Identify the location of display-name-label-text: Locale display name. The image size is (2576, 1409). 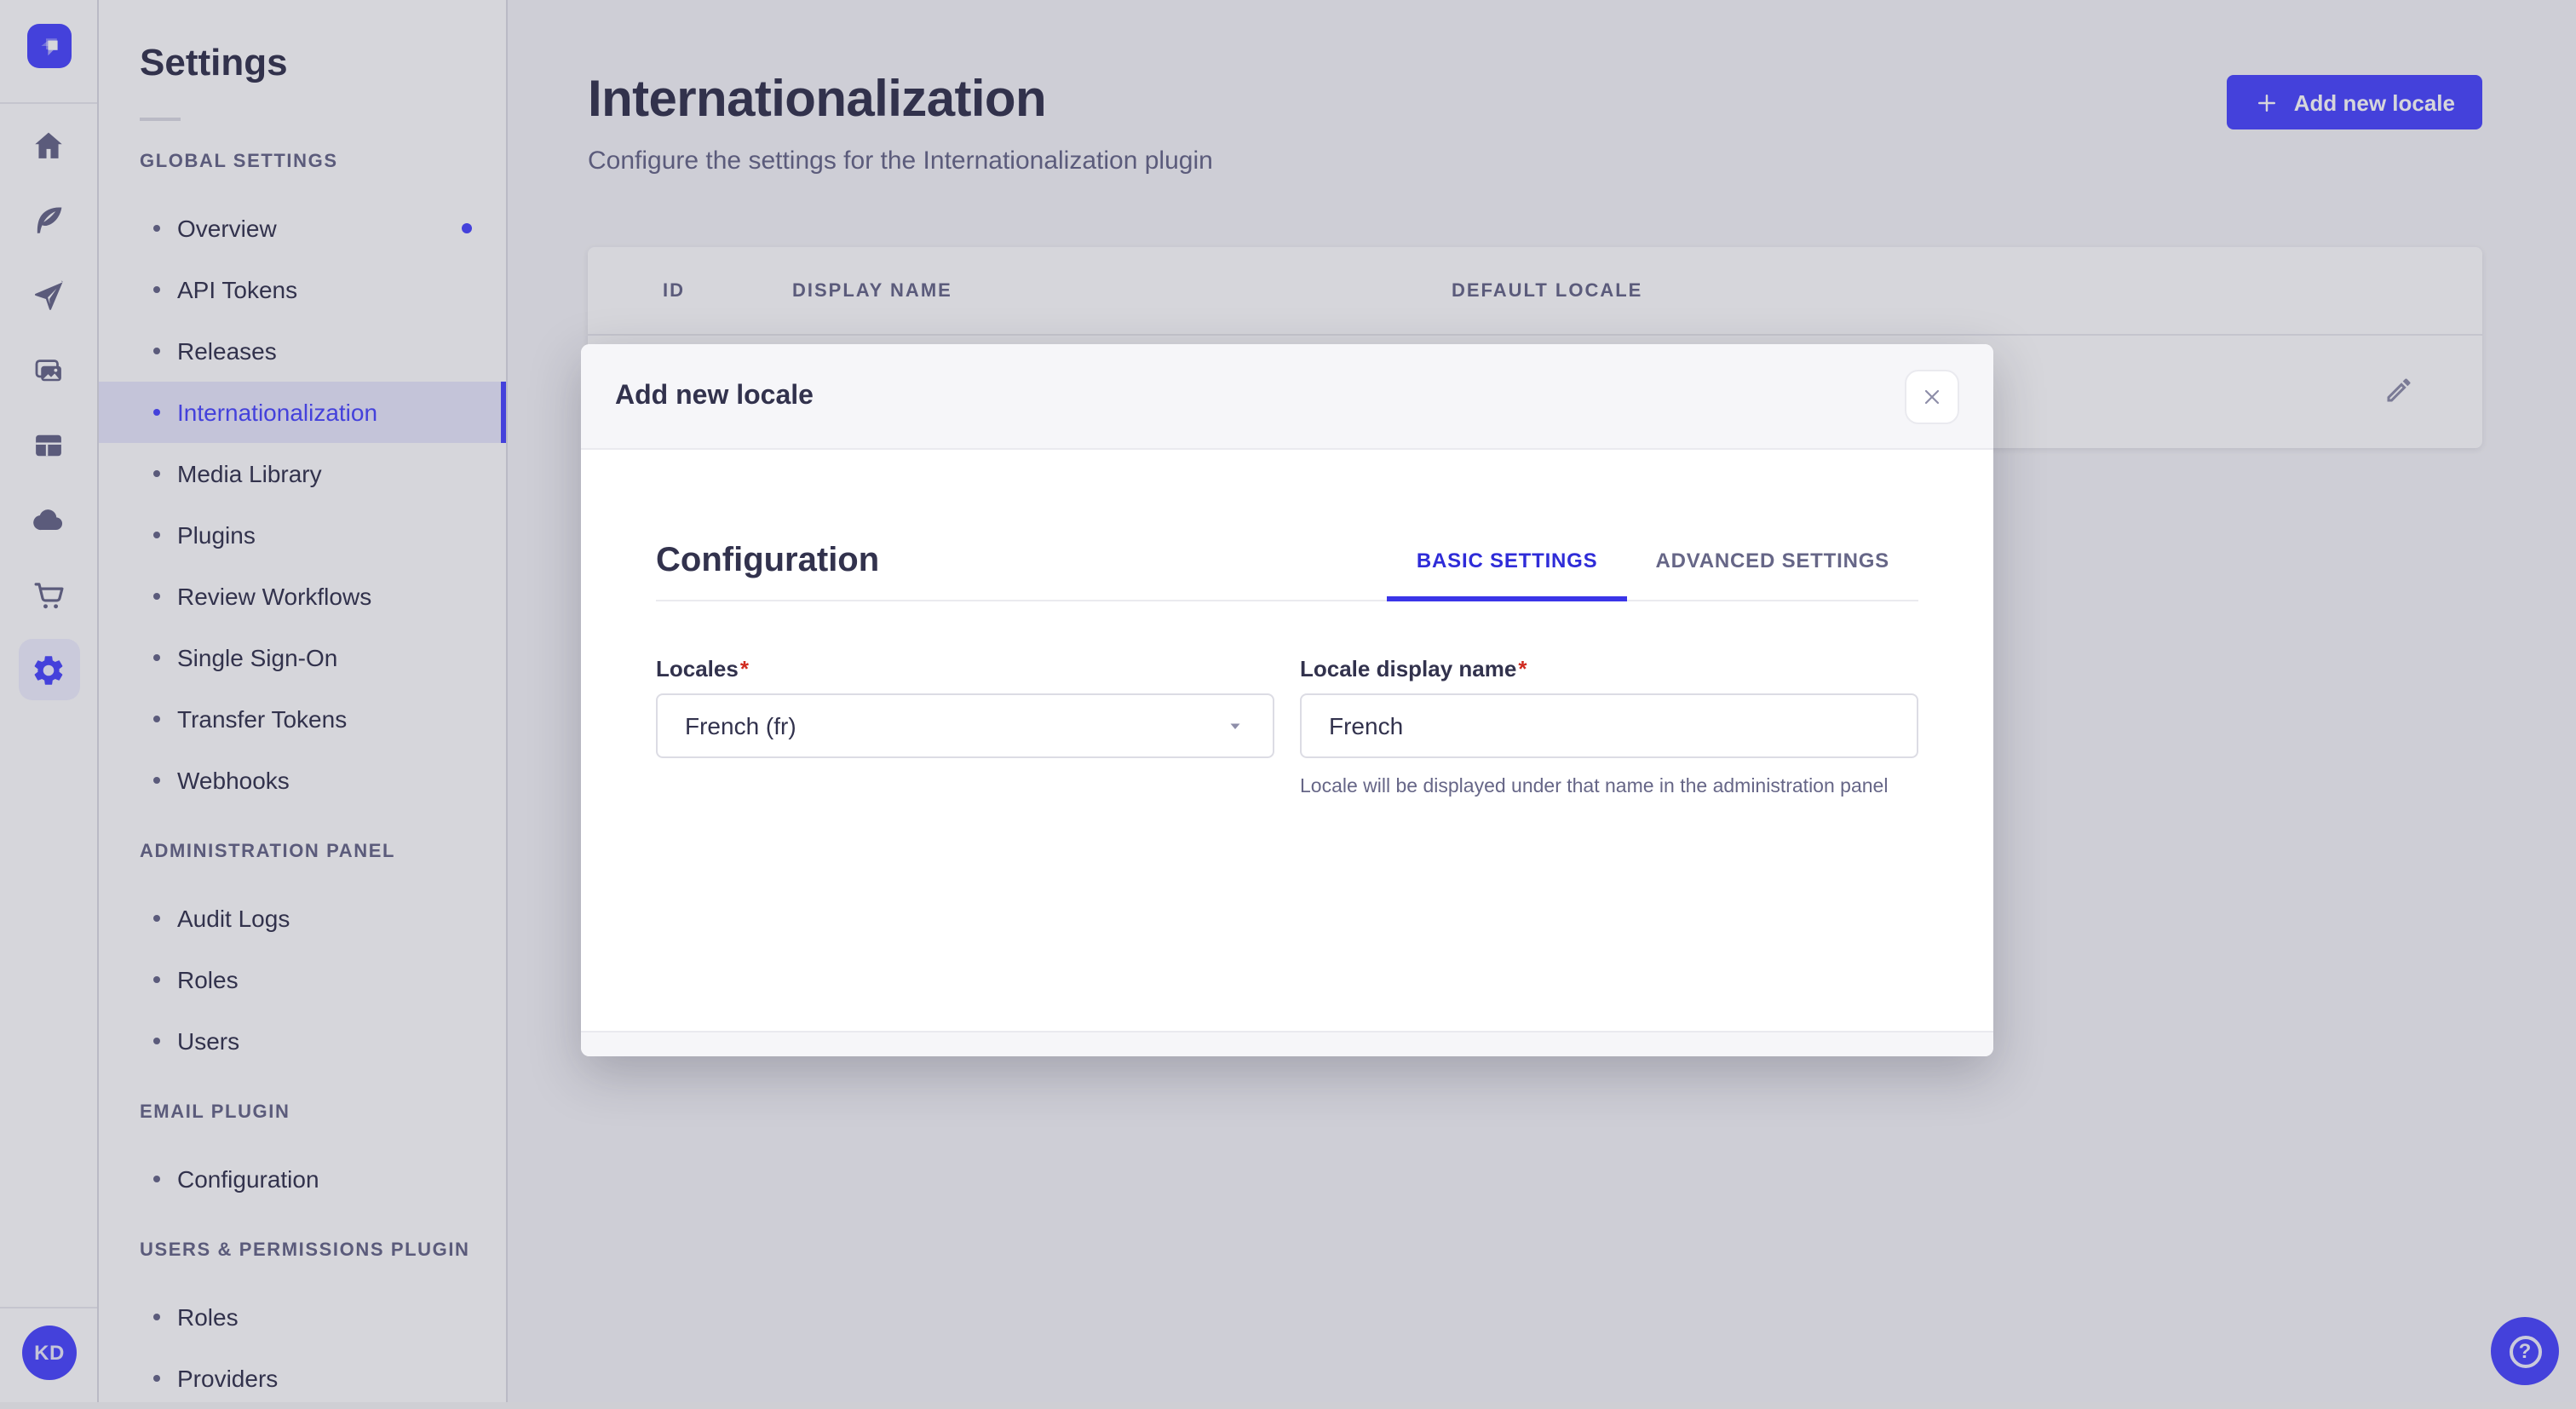
(1408, 668).